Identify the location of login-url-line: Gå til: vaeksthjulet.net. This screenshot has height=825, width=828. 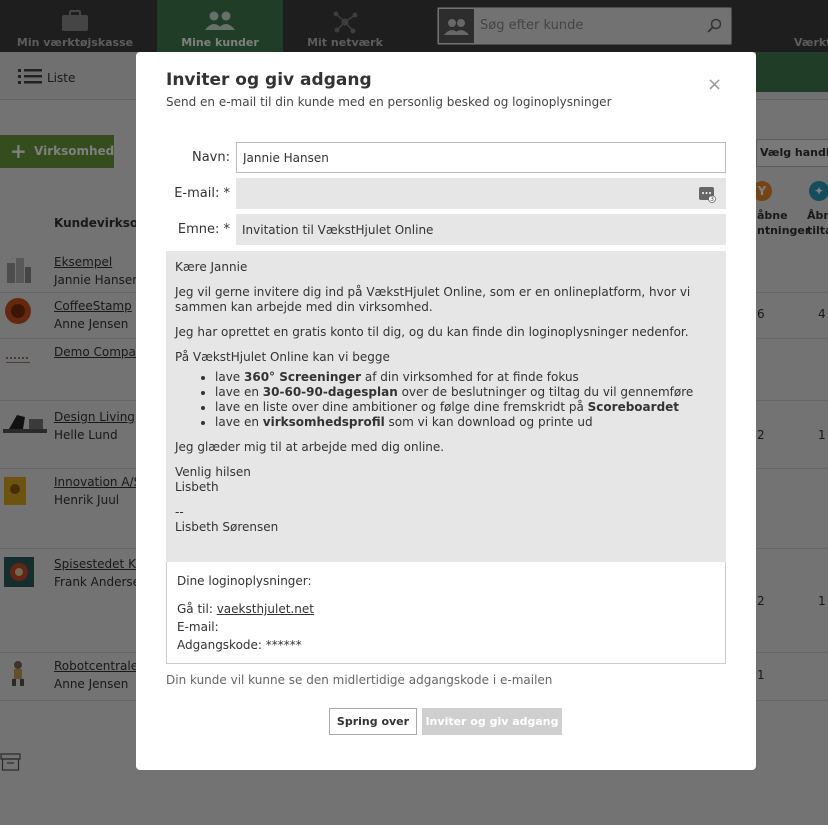
(446, 609).